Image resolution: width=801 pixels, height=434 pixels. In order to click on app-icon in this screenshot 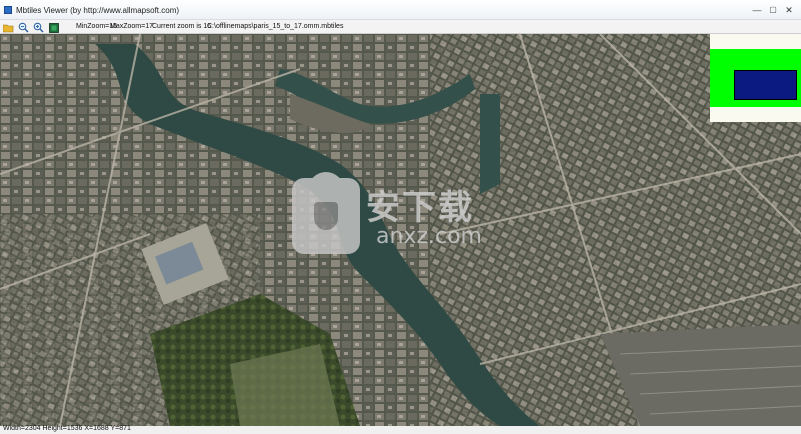, I will do `click(8, 10)`.